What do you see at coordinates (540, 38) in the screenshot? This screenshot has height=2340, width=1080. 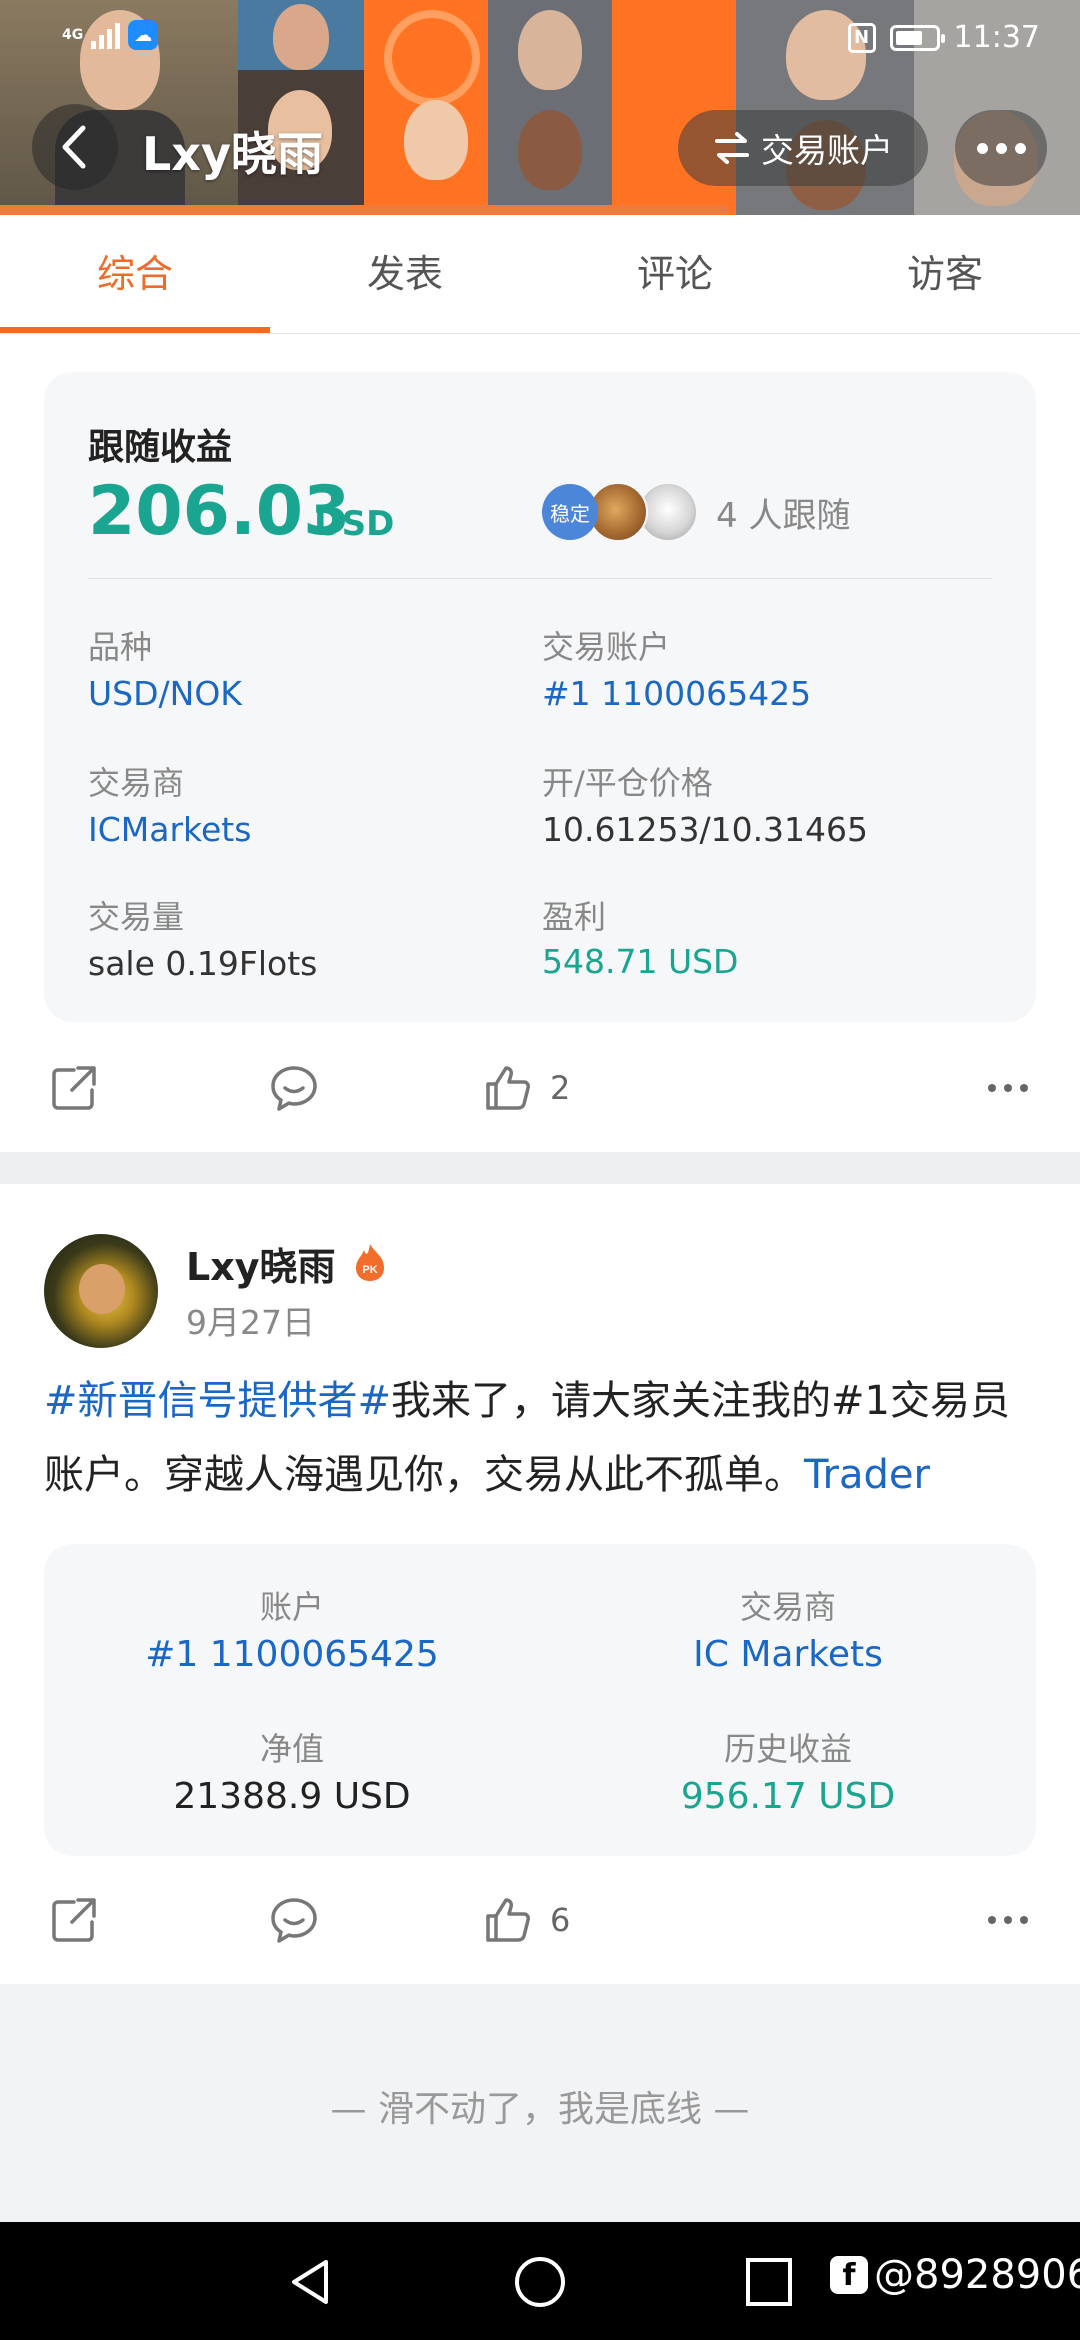 I see `status-bar: 4G ☁ N 11:37` at bounding box center [540, 38].